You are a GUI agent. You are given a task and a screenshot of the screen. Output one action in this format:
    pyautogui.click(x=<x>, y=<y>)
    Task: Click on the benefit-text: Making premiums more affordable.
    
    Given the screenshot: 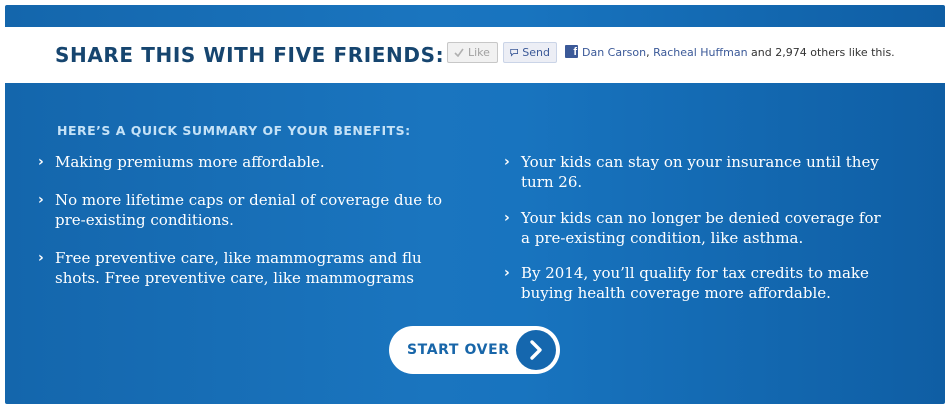 What is the action you would take?
    pyautogui.click(x=190, y=162)
    